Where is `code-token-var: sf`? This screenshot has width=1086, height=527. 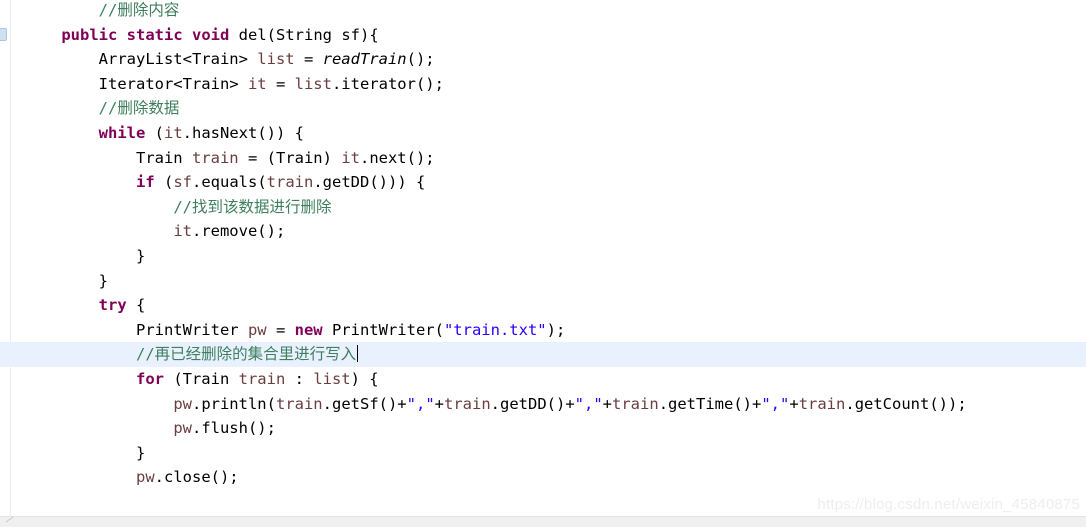 code-token-var: sf is located at coordinates (182, 182).